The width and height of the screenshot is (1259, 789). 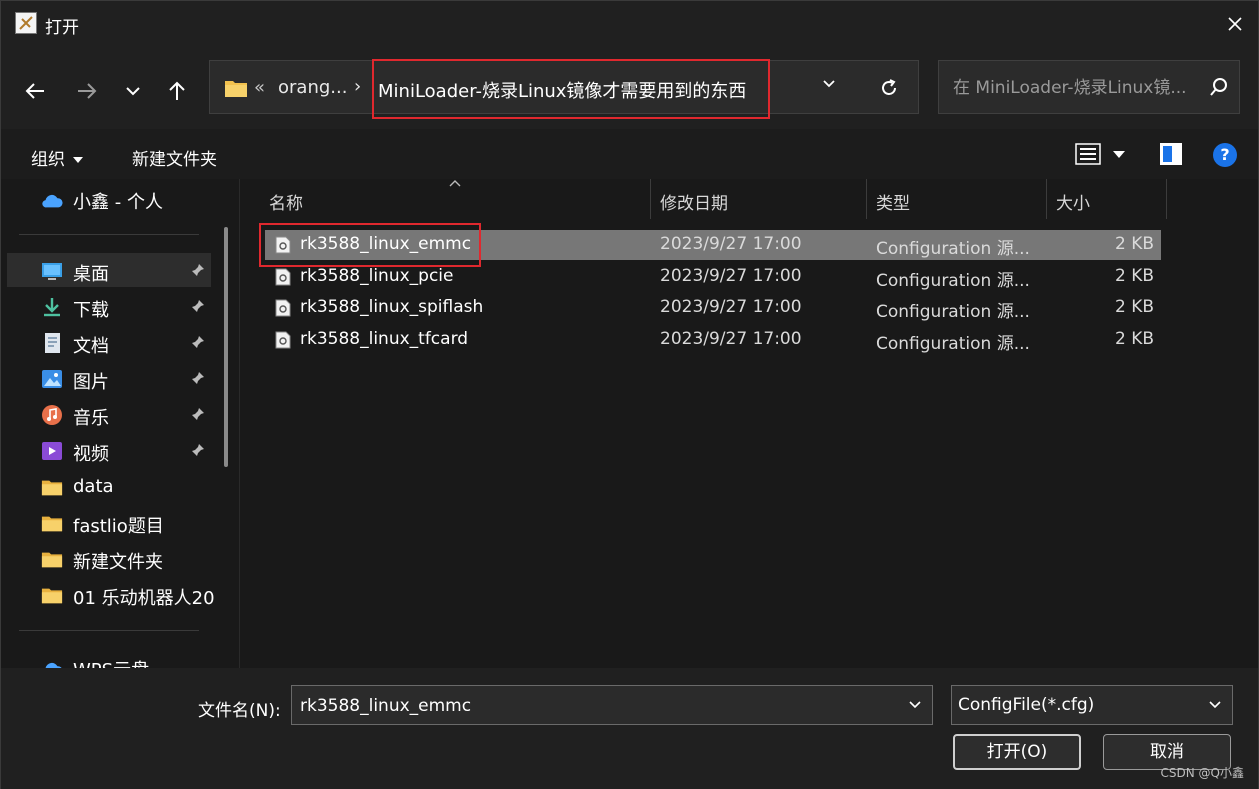 I want to click on sidebar-item-label: WPS云盘, so click(x=111, y=662).